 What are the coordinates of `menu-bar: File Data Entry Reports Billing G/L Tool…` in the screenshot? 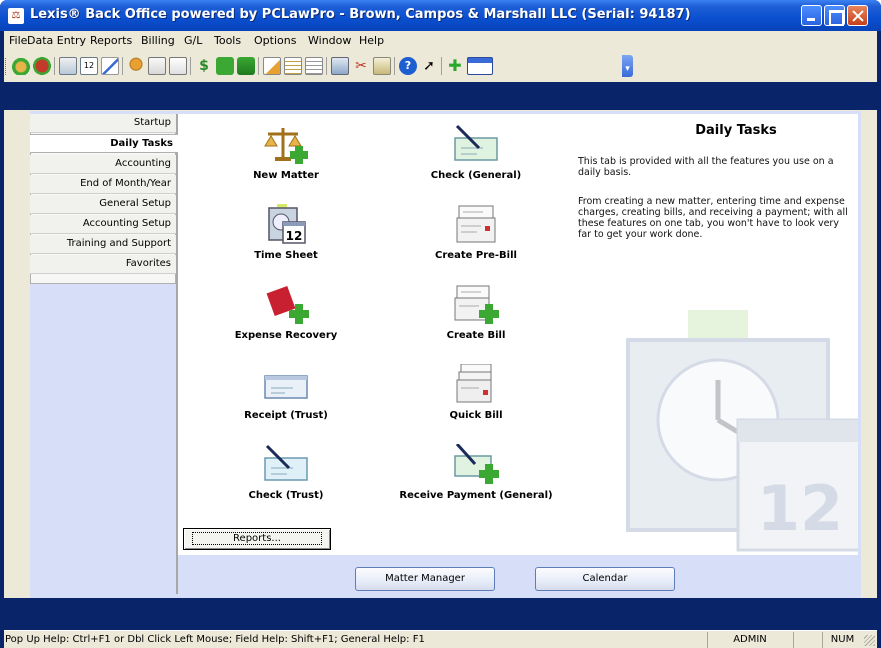 It's located at (440, 40).